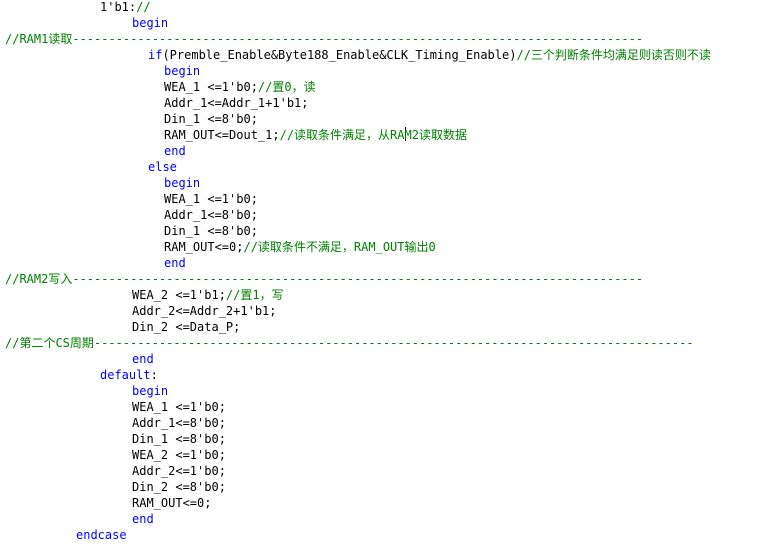  I want to click on comment-token: //, so click(143, 7).